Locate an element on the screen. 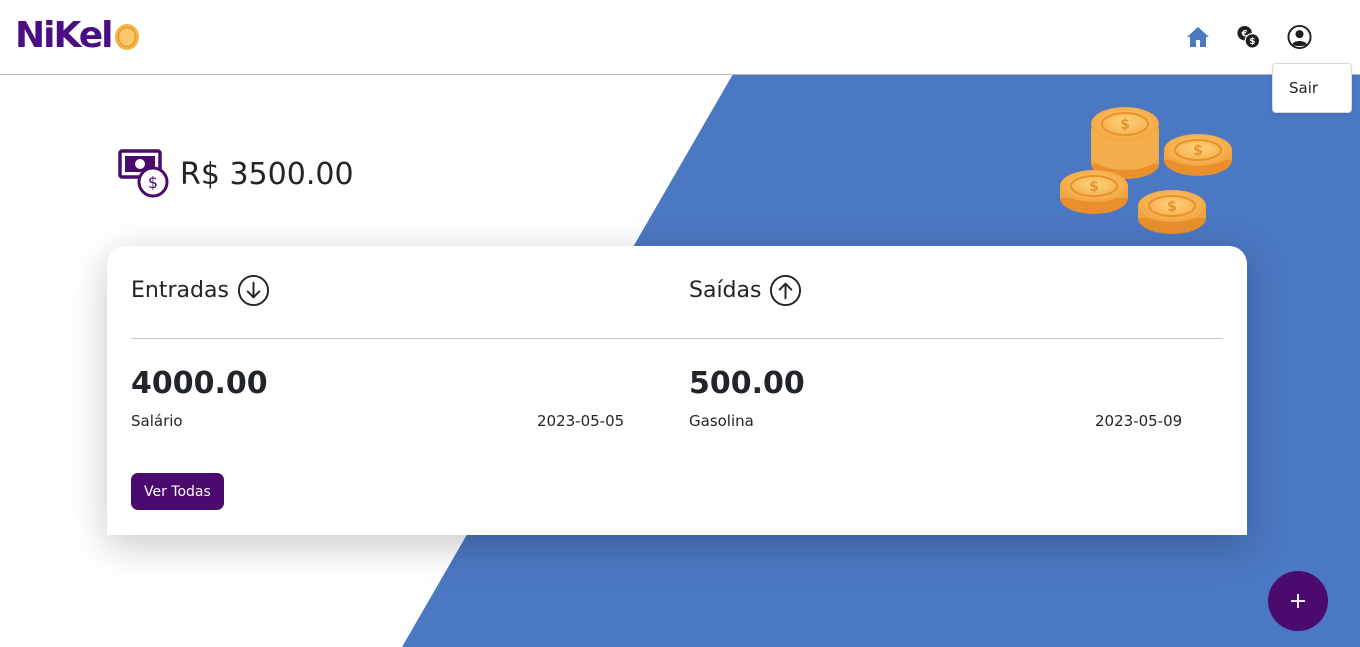  saidas-title: Saídas is located at coordinates (725, 290).